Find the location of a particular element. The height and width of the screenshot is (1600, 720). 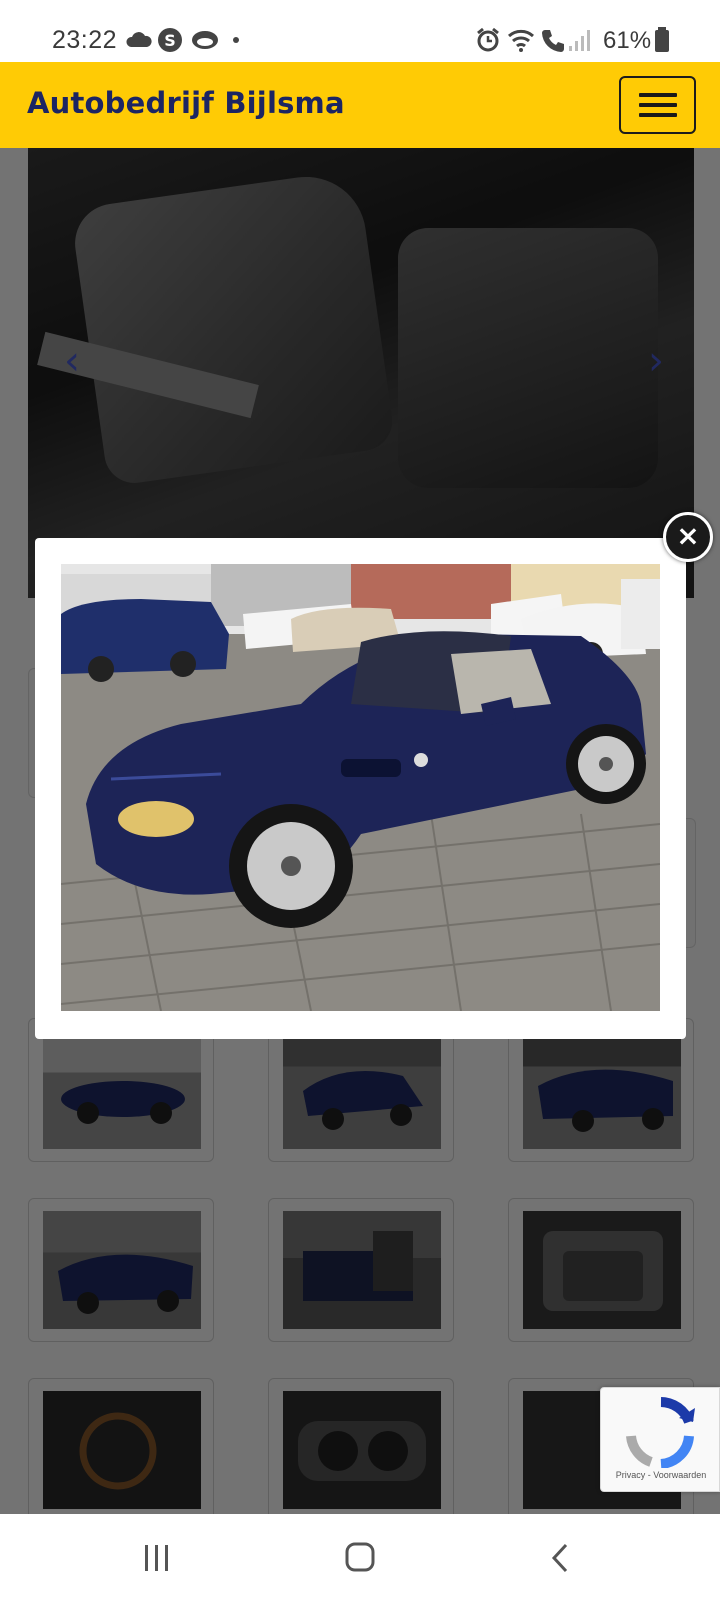

wifi-icon is located at coordinates (521, 40).